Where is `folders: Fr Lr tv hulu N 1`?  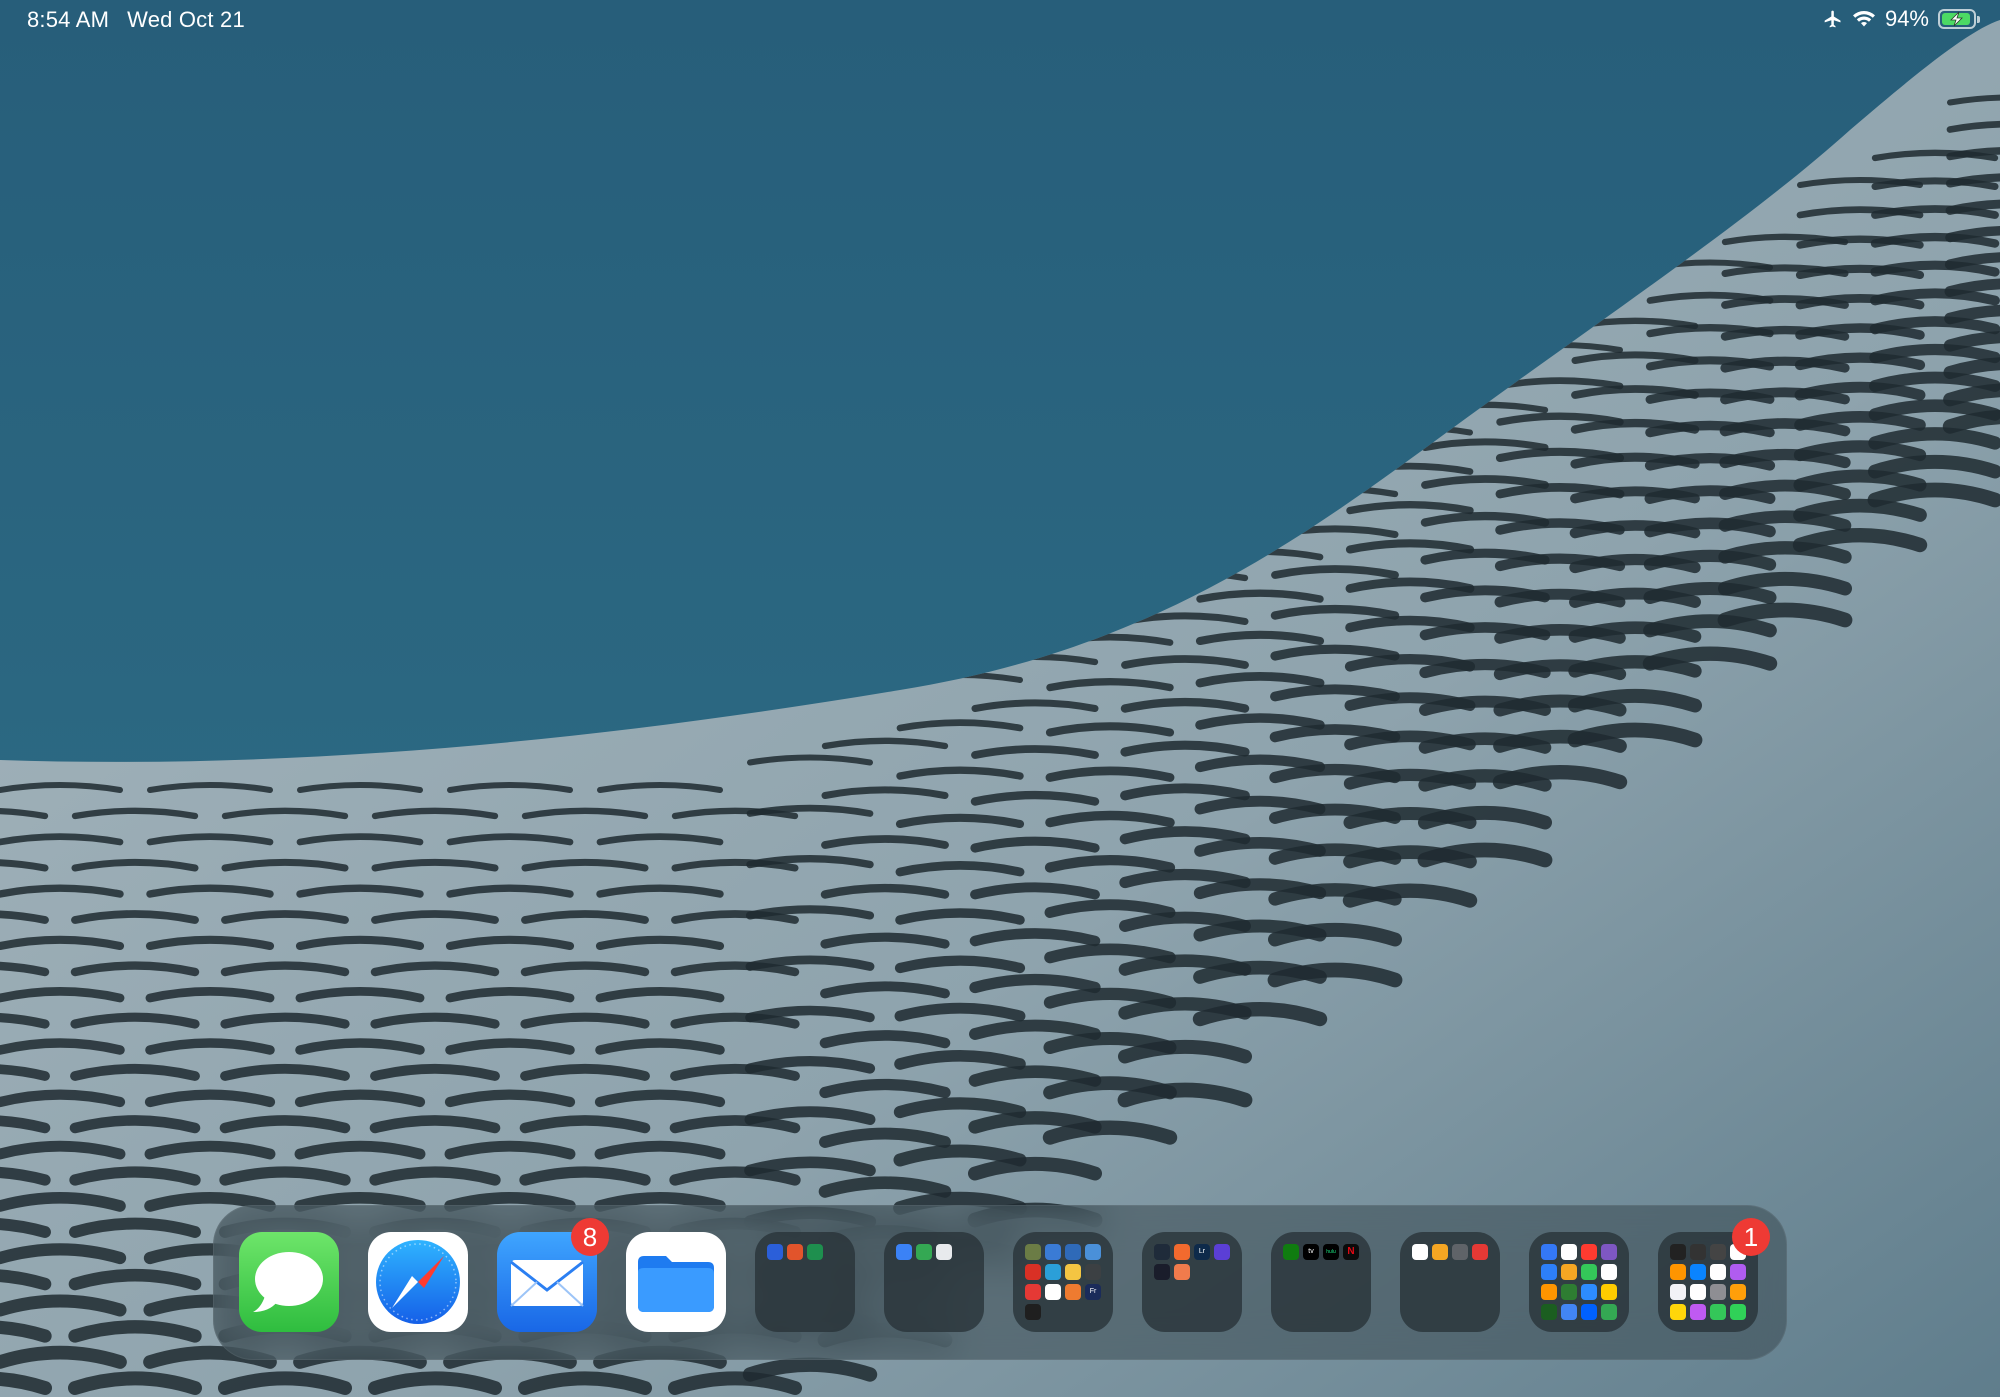
folders: Fr Lr tv hulu N 1 is located at coordinates (1262, 1275).